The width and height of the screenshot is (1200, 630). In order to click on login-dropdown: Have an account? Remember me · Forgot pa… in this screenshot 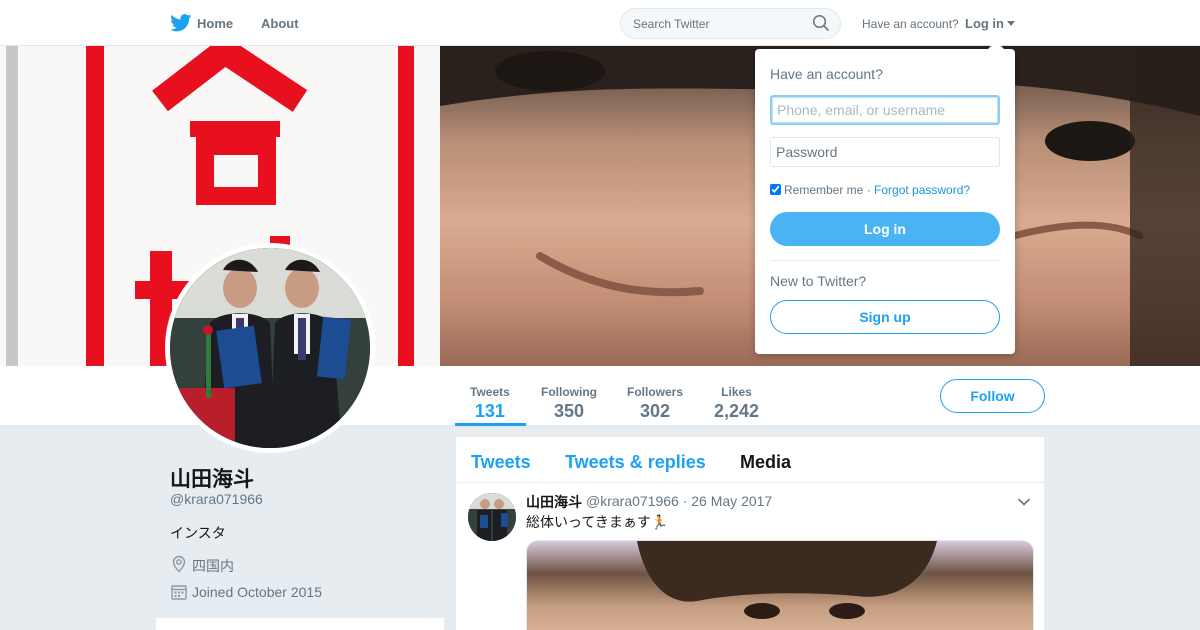, I will do `click(885, 201)`.